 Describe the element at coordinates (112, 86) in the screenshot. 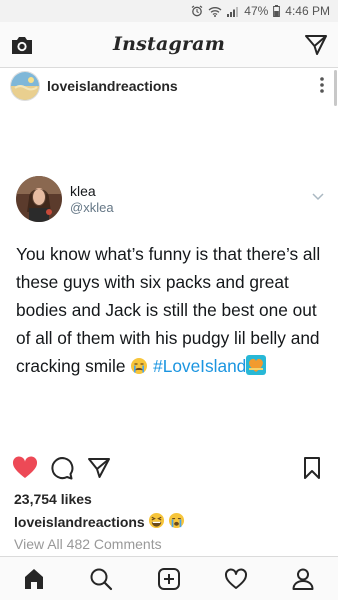

I see `post-username: loveislandreactions` at that location.